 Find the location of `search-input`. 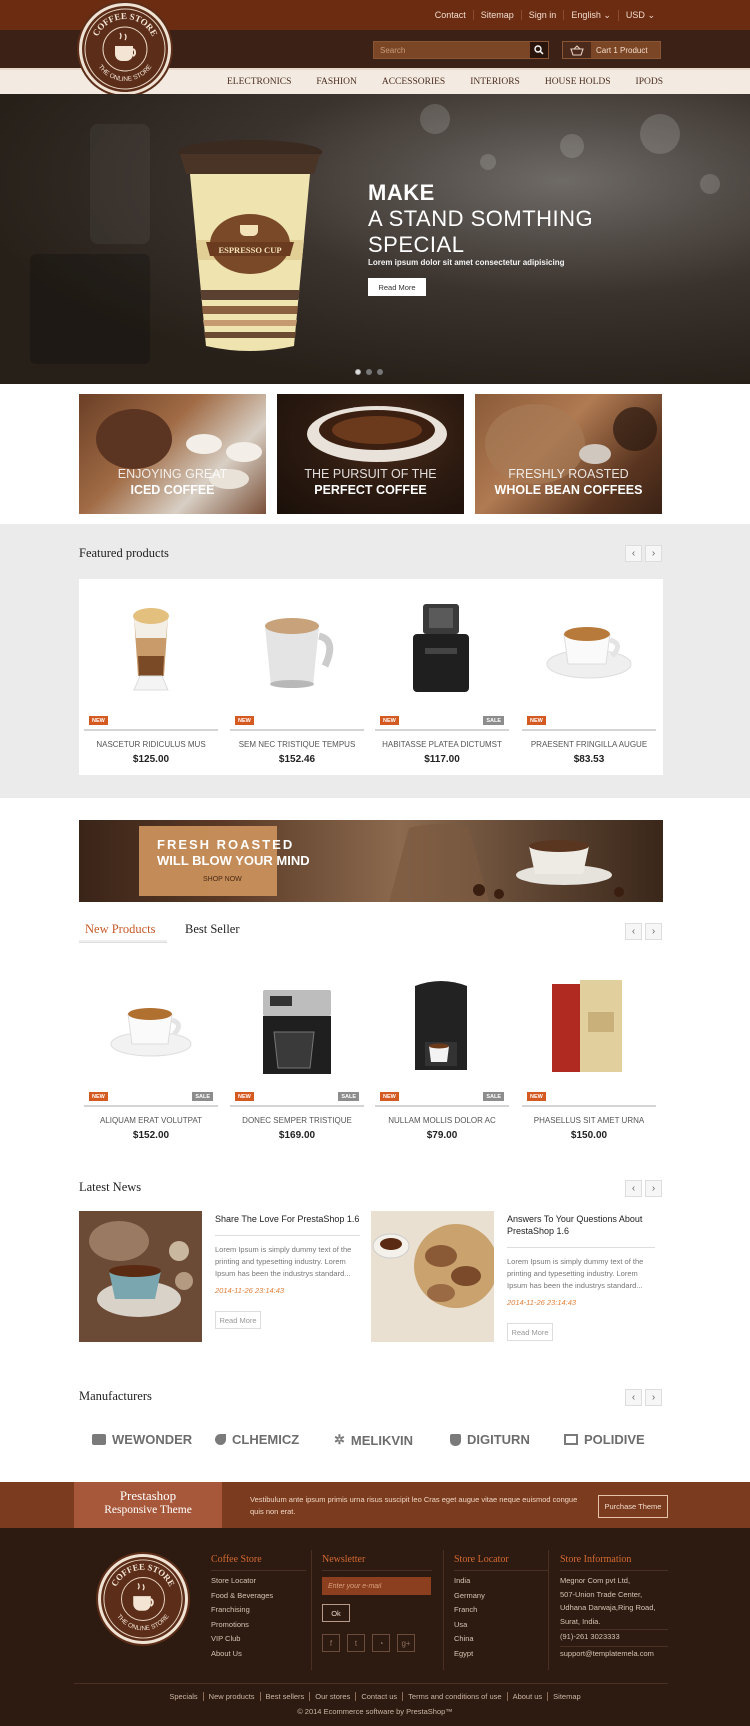

search-input is located at coordinates (452, 50).